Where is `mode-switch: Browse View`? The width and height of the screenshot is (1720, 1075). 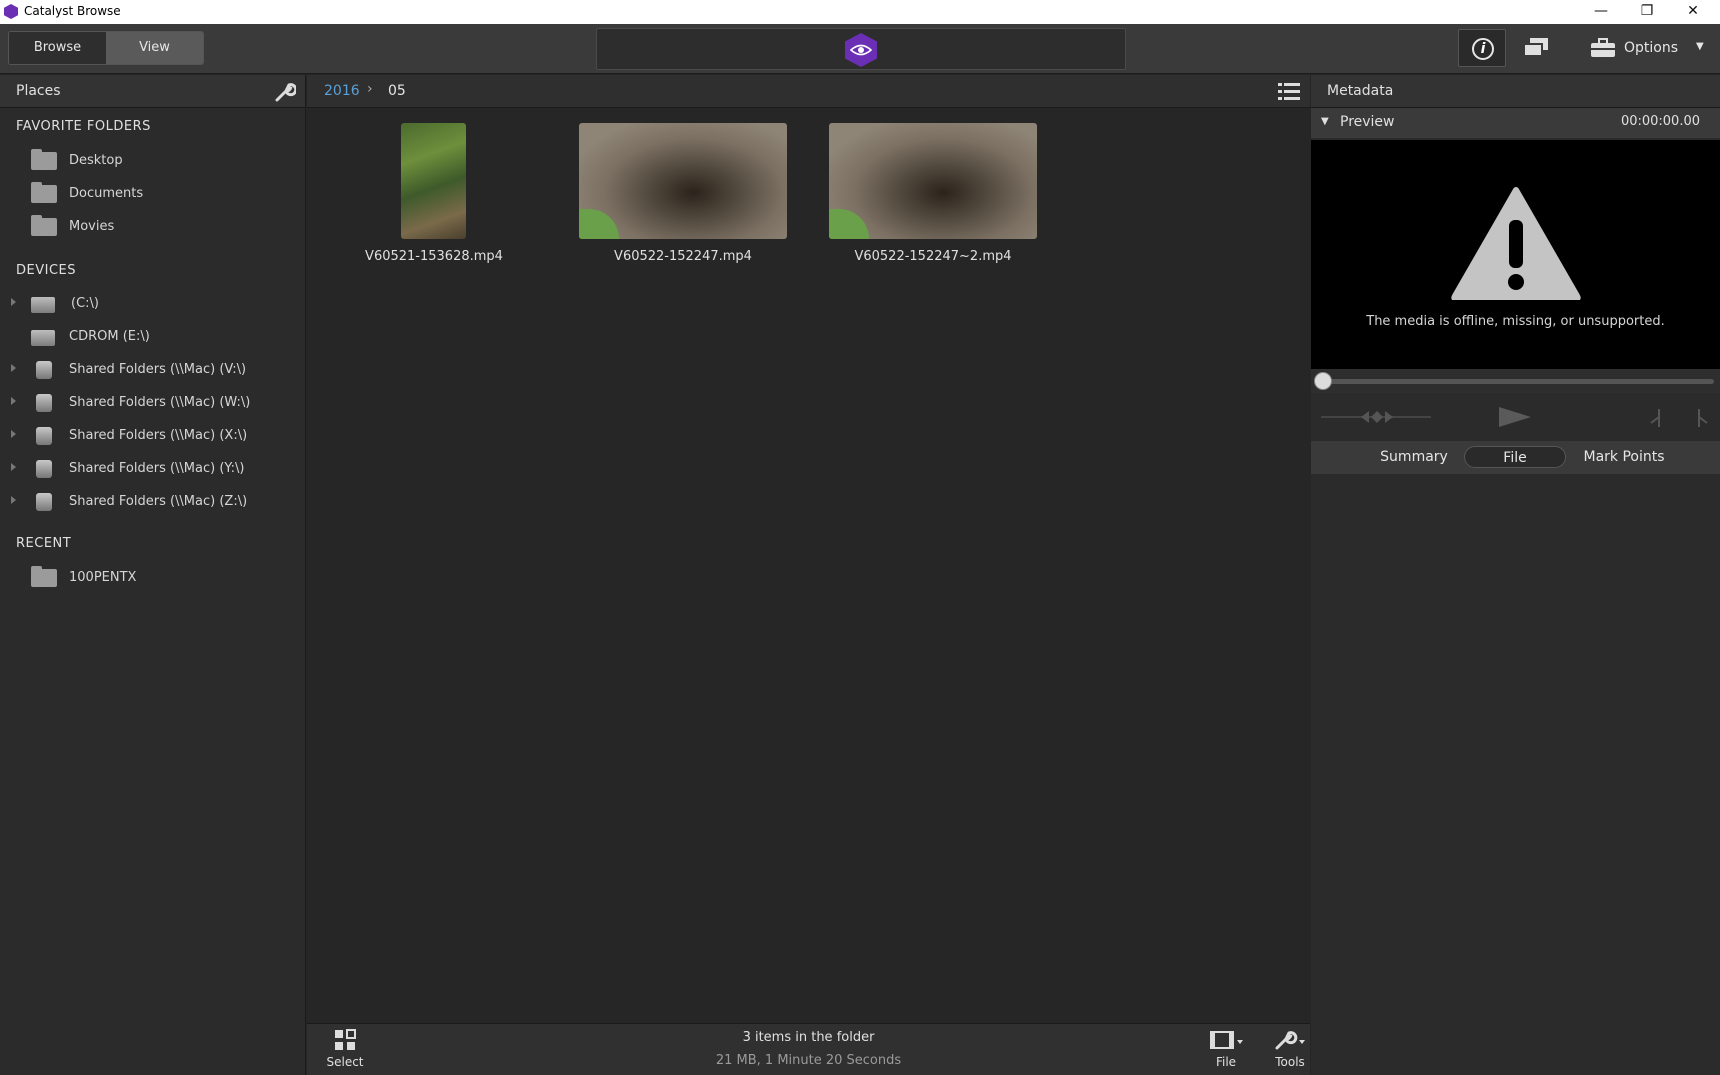 mode-switch: Browse View is located at coordinates (106, 48).